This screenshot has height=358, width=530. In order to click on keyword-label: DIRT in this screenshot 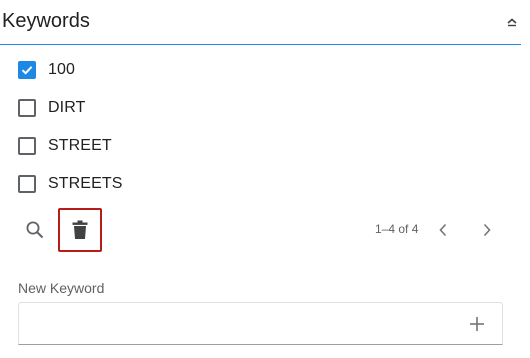, I will do `click(67, 107)`.